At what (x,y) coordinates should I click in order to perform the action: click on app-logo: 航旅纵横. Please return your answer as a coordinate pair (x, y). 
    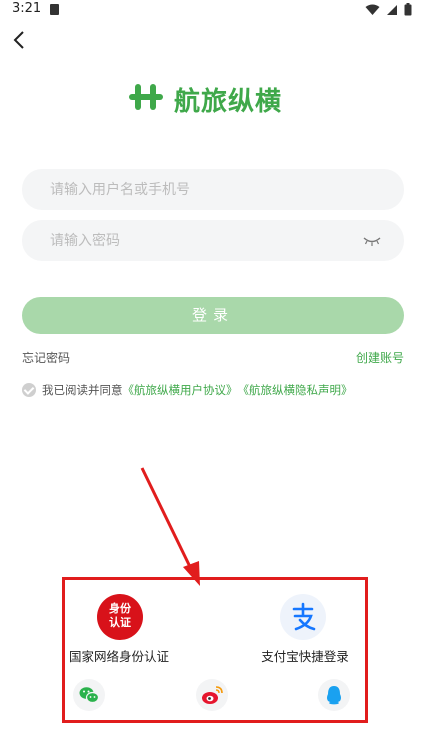
    Looking at the image, I should click on (213, 98).